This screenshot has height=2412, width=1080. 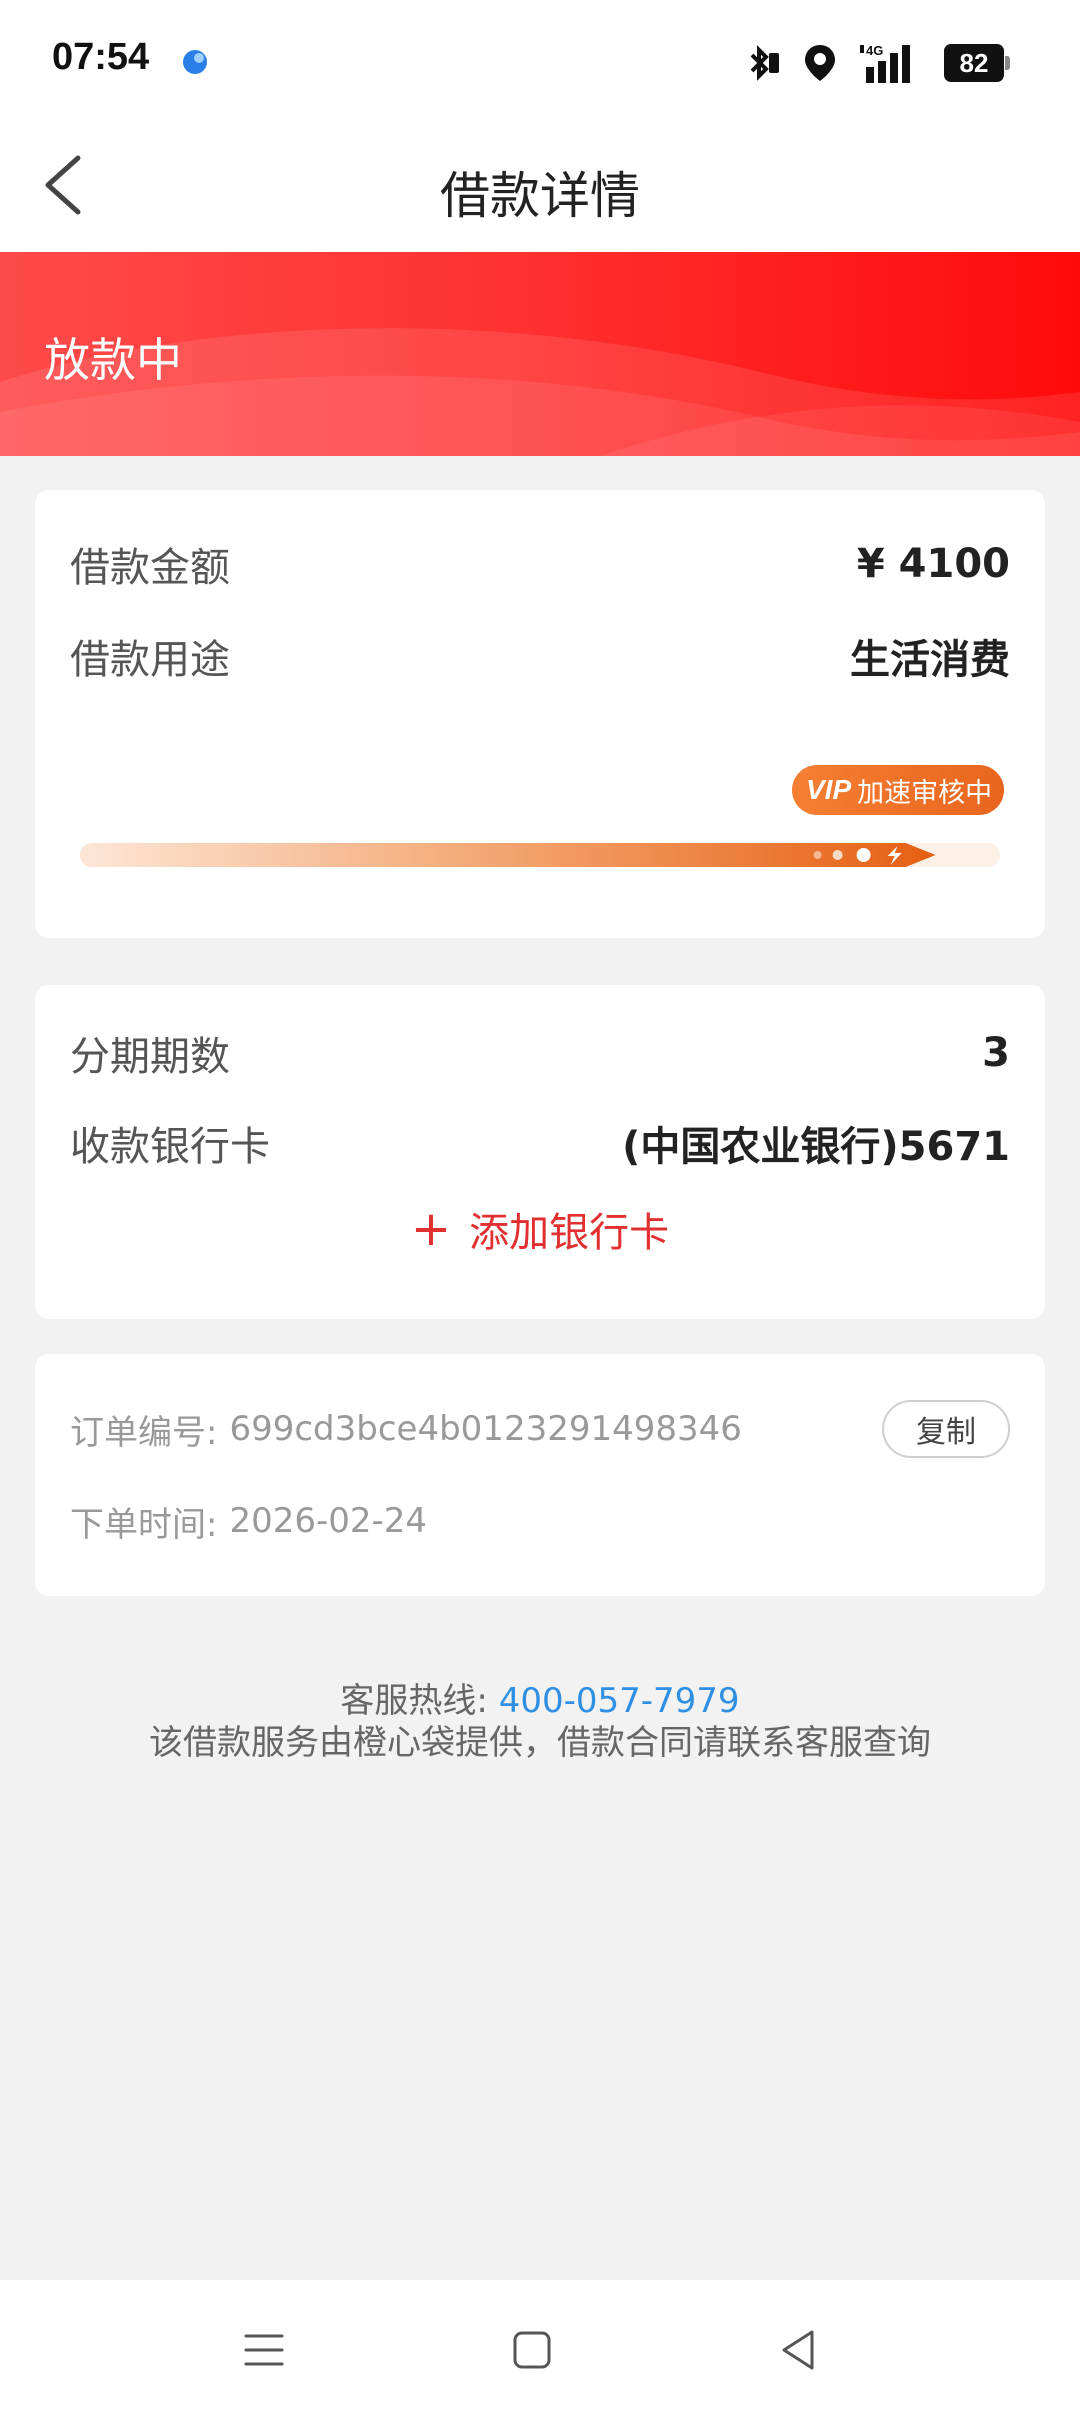 I want to click on vip-tag: VIP, so click(x=829, y=789).